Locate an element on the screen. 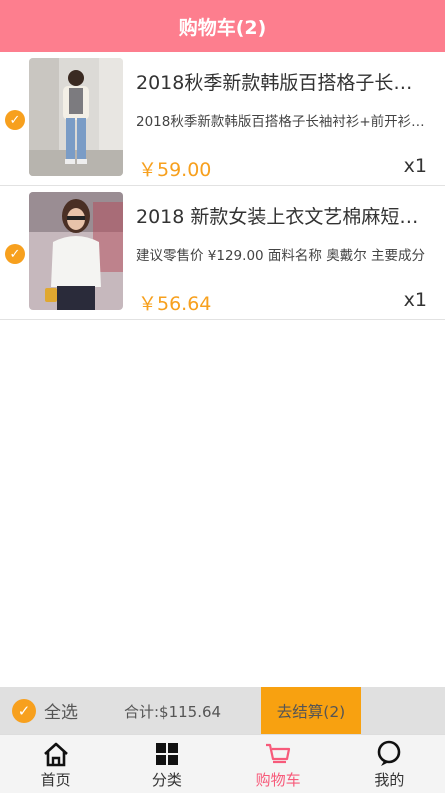 Image resolution: width=445 pixels, height=793 pixels. page-title: 购物车(2) is located at coordinates (222, 27).